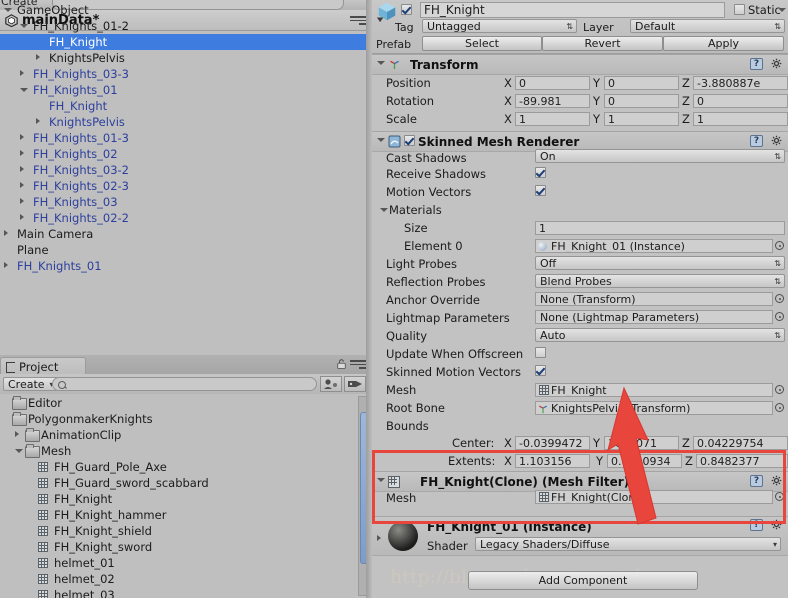 This screenshot has height=598, width=788. Describe the element at coordinates (572, 10) in the screenshot. I see `gameobject-name-input: FH_Knight` at that location.